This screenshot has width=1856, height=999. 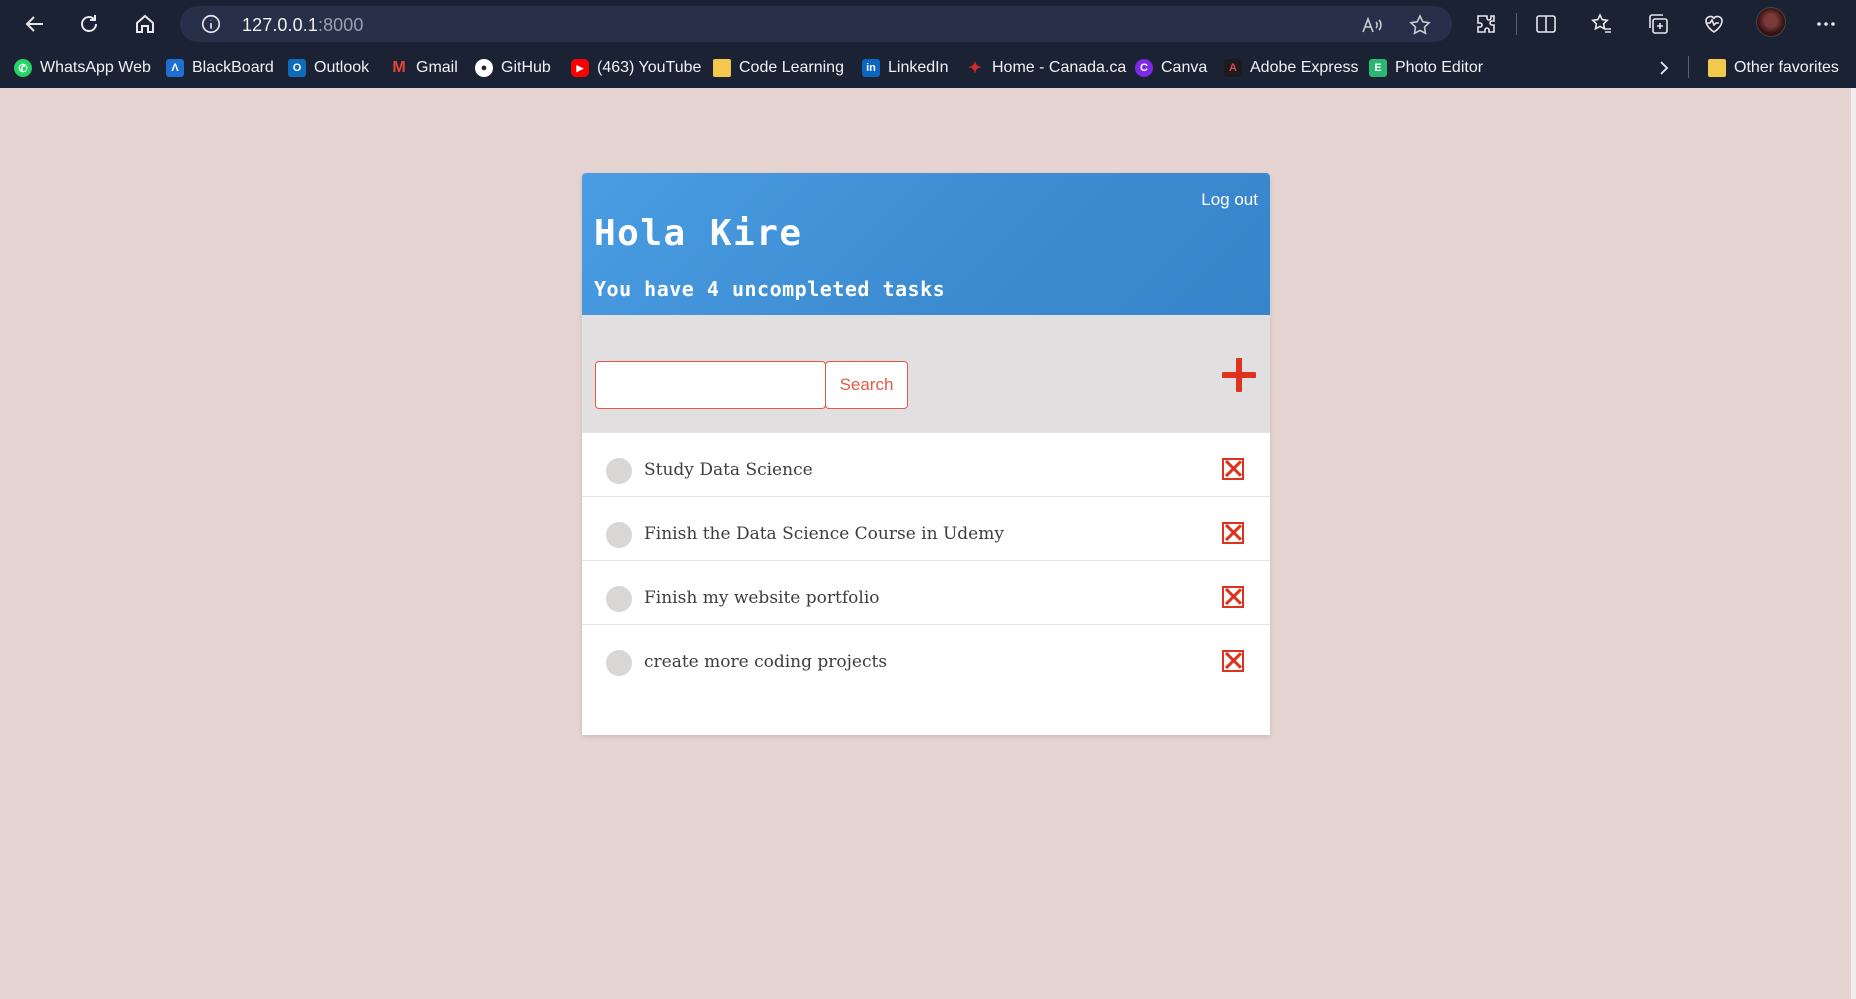 I want to click on task-title: Finish my website portfolio, so click(x=762, y=598).